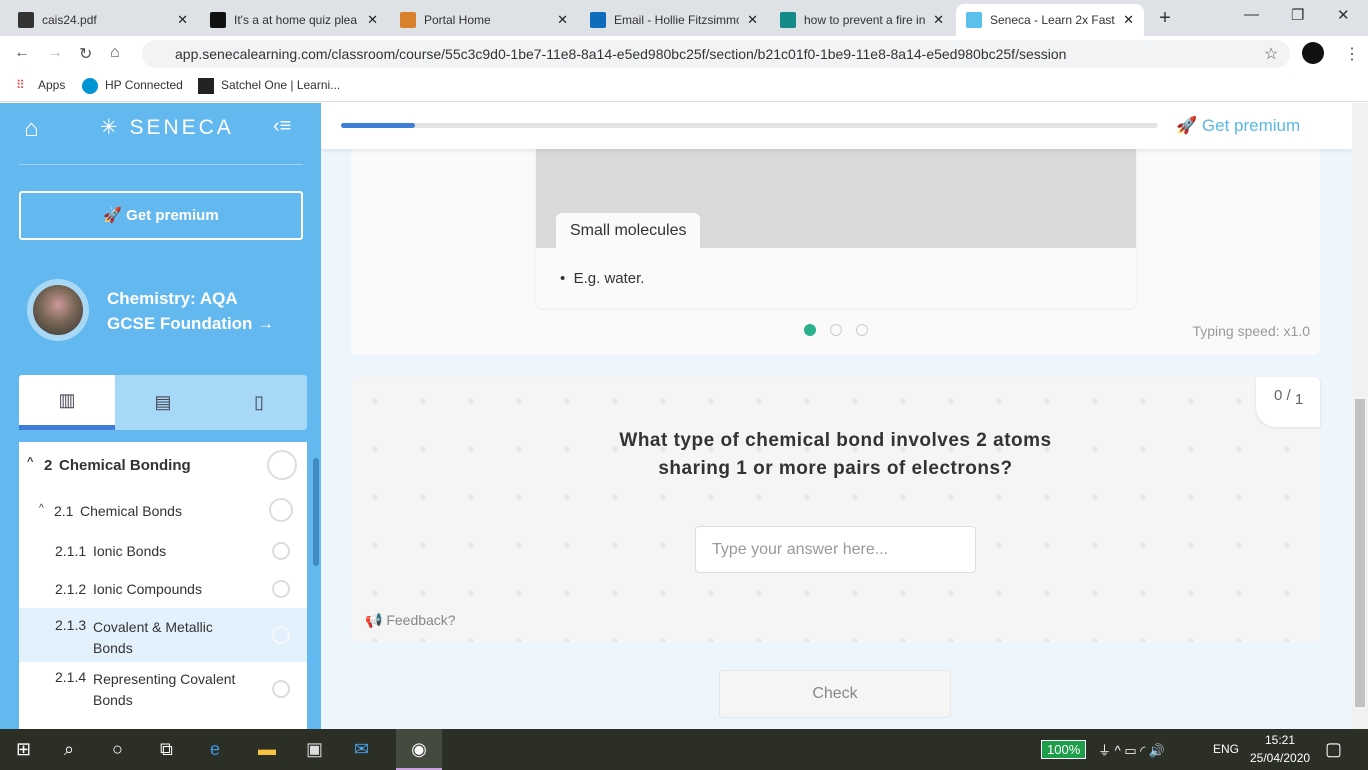 The image size is (1368, 770). I want to click on tray-icons: ⏚ ^ ▭ ◜ 🔊, so click(1131, 749).